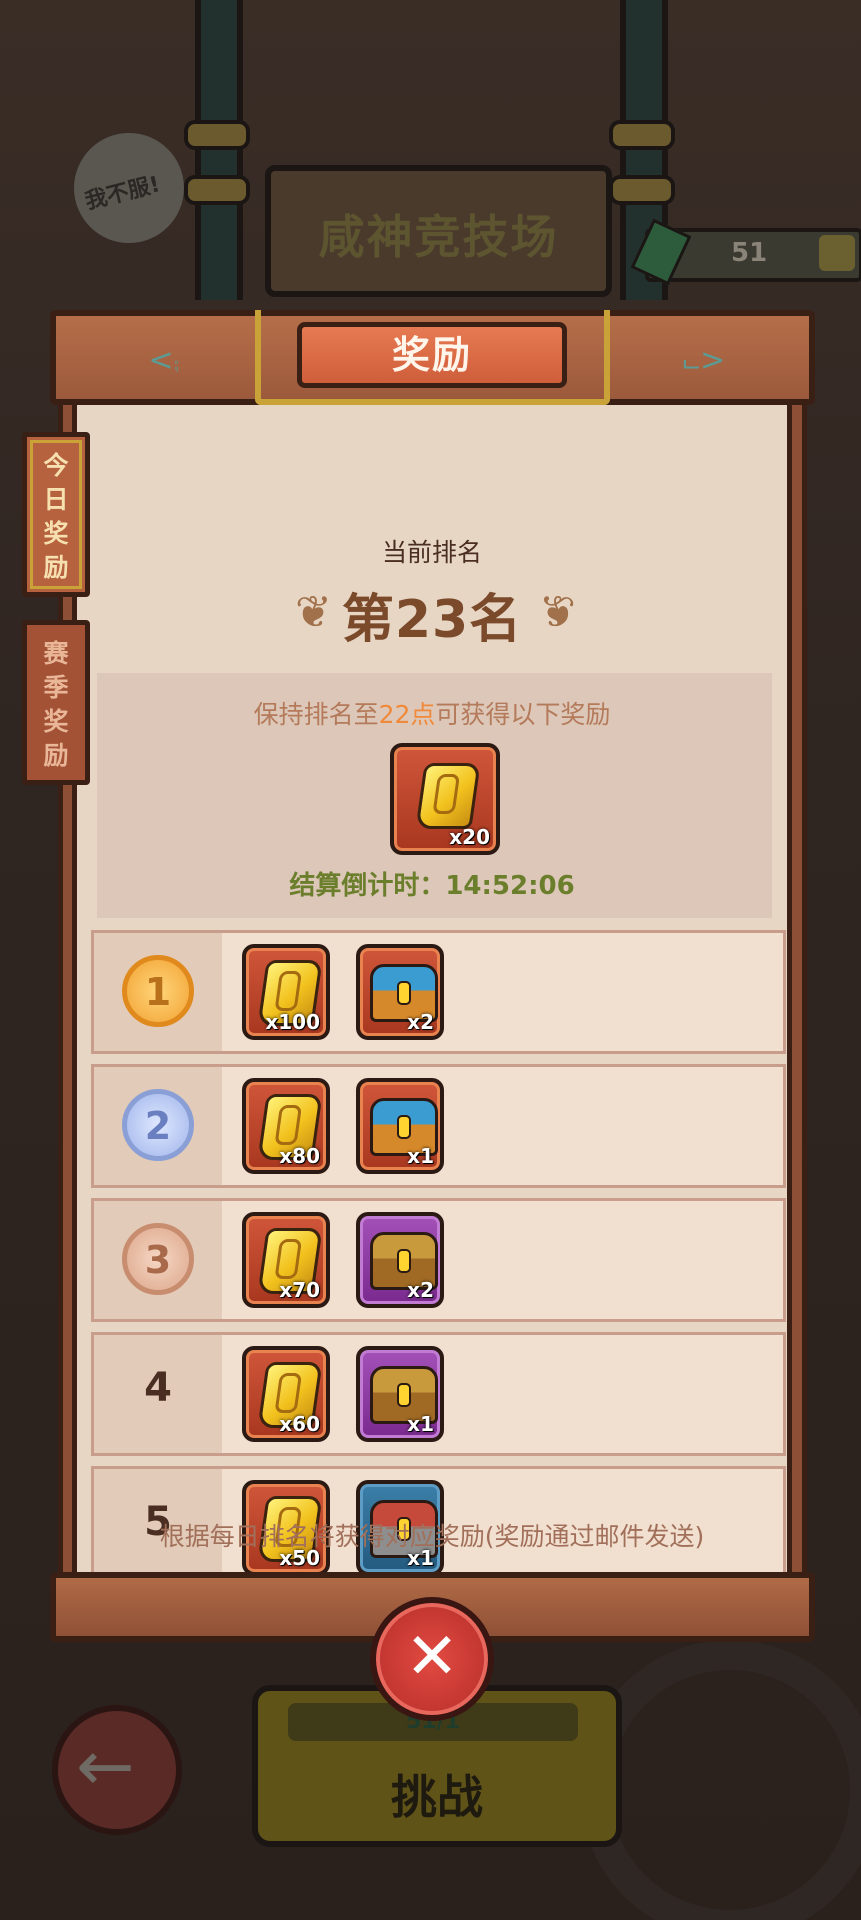 The width and height of the screenshot is (861, 1920). Describe the element at coordinates (316, 714) in the screenshot. I see `keep-rank-prefix: 保持排名至` at that location.